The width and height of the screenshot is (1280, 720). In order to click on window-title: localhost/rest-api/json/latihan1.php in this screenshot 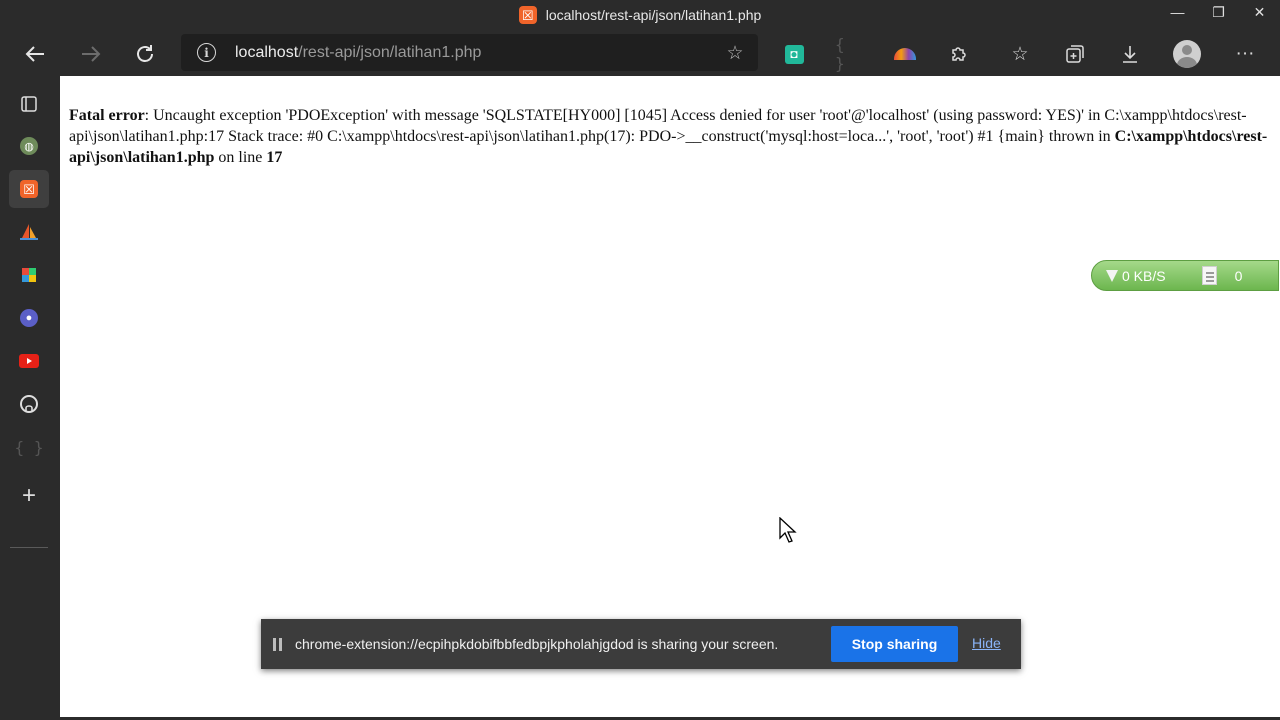, I will do `click(653, 15)`.